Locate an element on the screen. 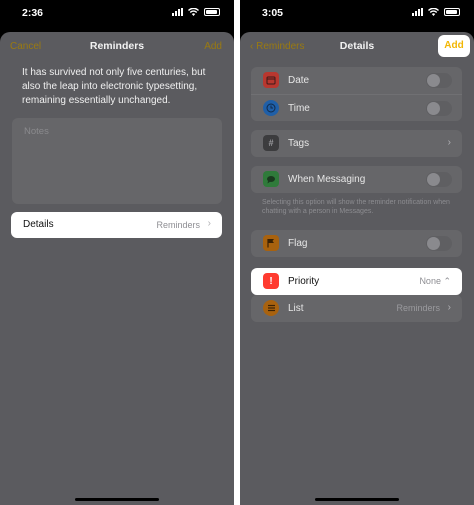 The height and width of the screenshot is (505, 474). nav-bar: Cancel Reminders Add is located at coordinates (117, 47).